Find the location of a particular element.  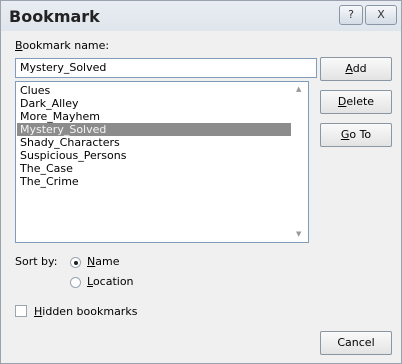

list-item: Shady_Characters is located at coordinates (70, 142).